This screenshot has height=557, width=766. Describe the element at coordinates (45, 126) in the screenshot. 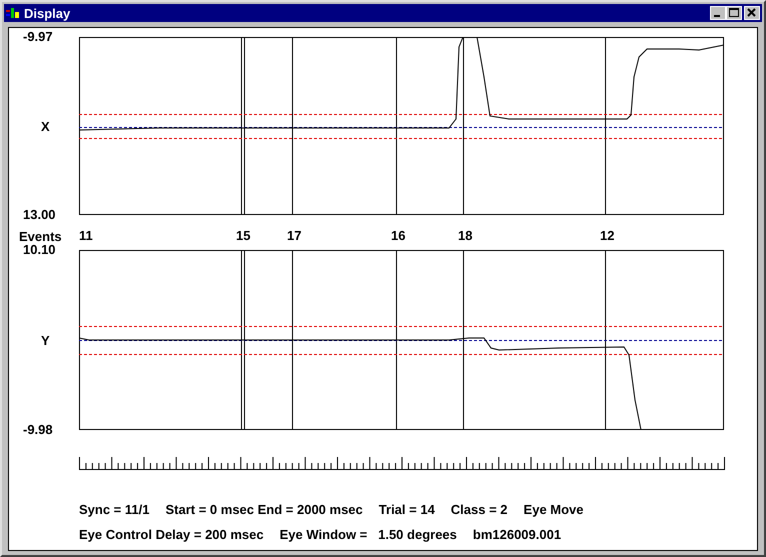

I see `axis-label: X` at that location.